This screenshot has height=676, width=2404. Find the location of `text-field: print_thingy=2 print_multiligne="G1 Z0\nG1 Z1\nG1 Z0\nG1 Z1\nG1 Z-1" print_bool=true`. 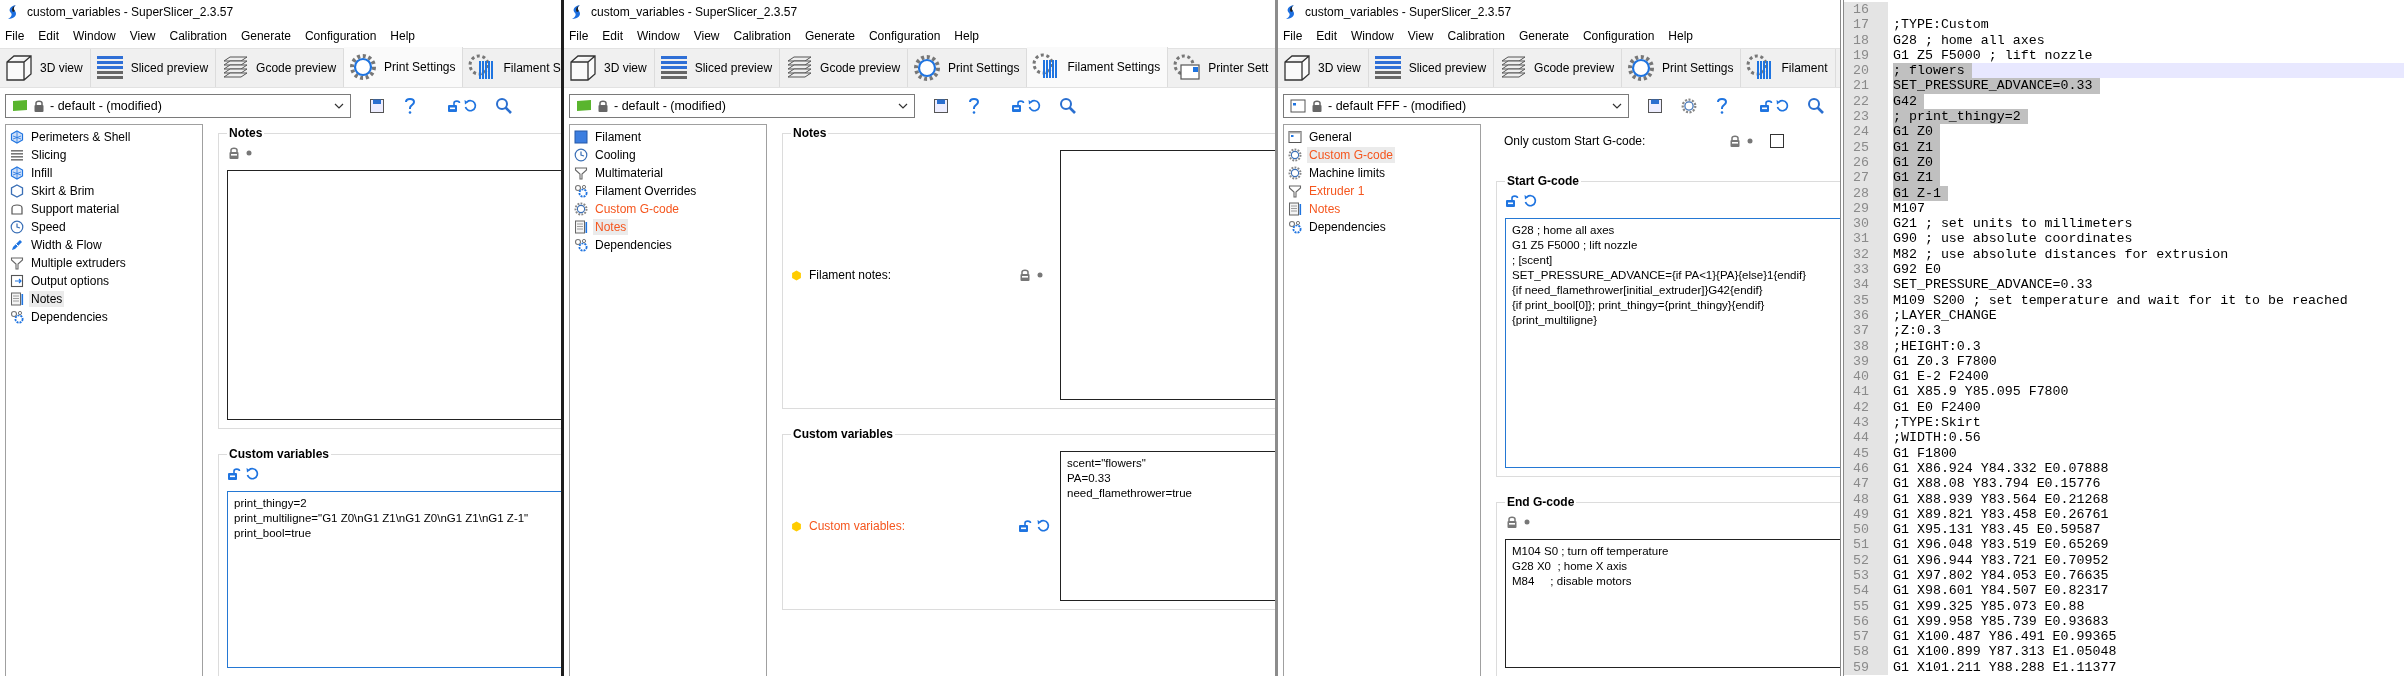

text-field: print_thingy=2 print_multiligne="G1 Z0\nG1 Z1\nG1 Z0\nG1 Z1\nG1 Z-1" print_bool=true is located at coordinates (394, 579).